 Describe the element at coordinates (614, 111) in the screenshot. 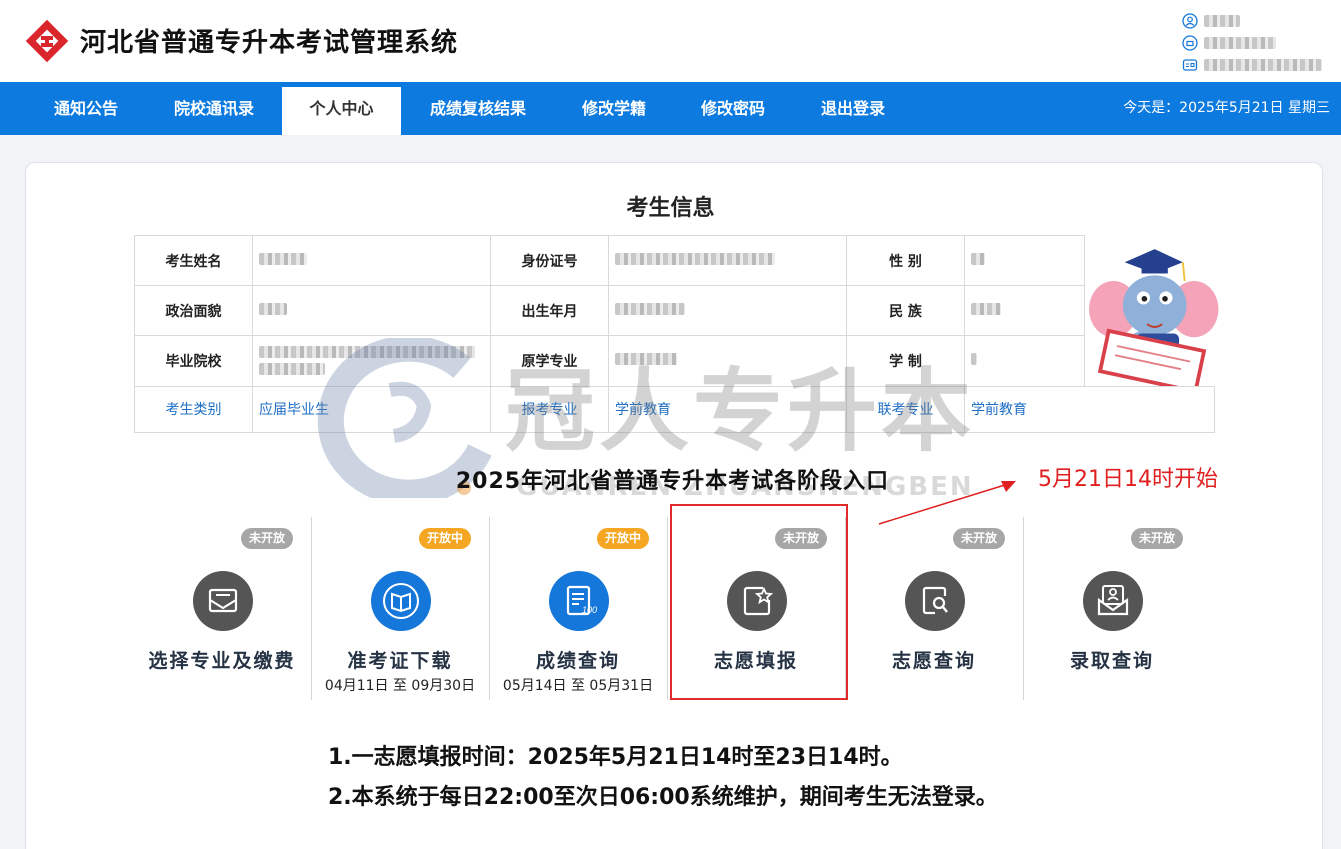

I see `nav-item-edit-status: 修改学籍` at that location.